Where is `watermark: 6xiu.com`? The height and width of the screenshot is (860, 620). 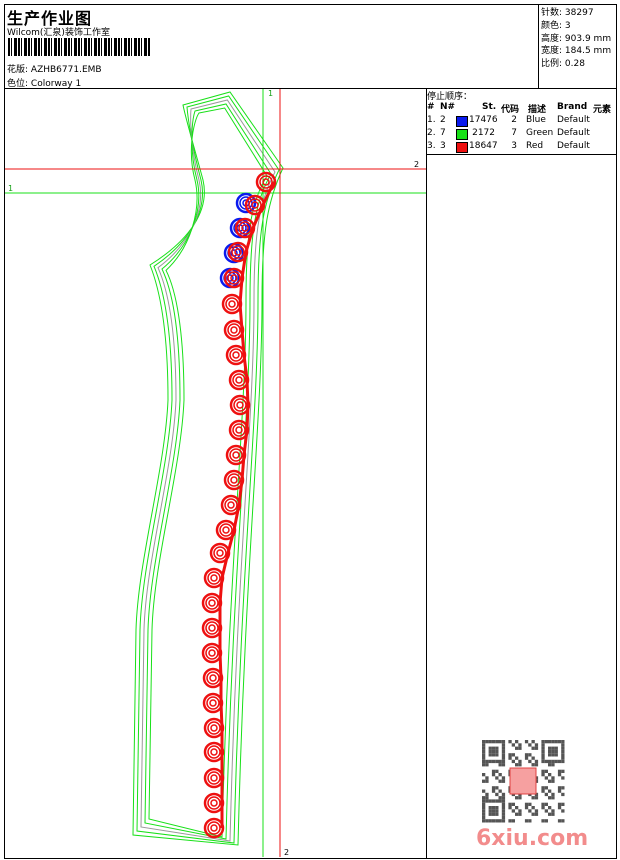
watermark: 6xiu.com is located at coordinates (532, 838).